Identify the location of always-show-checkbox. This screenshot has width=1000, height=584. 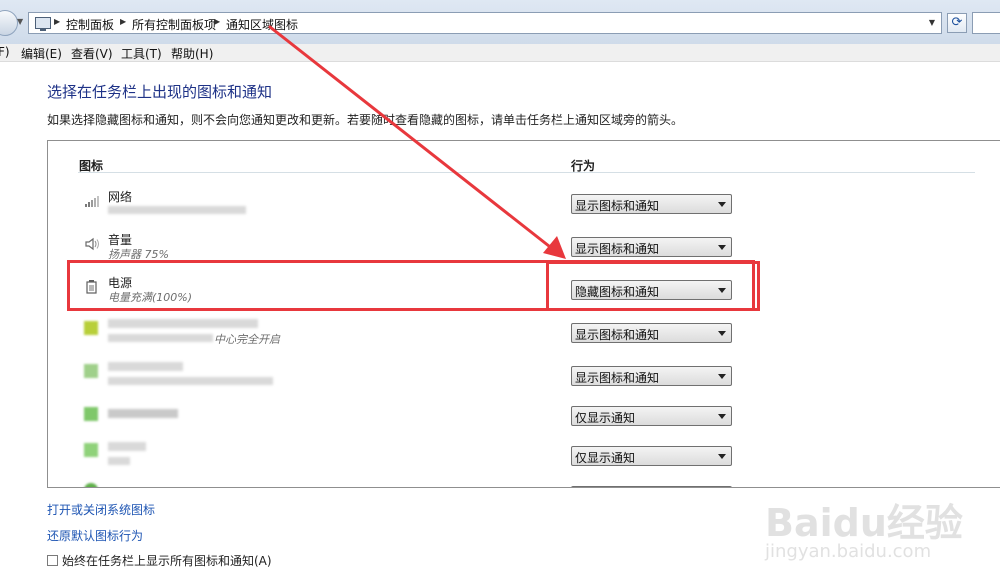
(52, 560).